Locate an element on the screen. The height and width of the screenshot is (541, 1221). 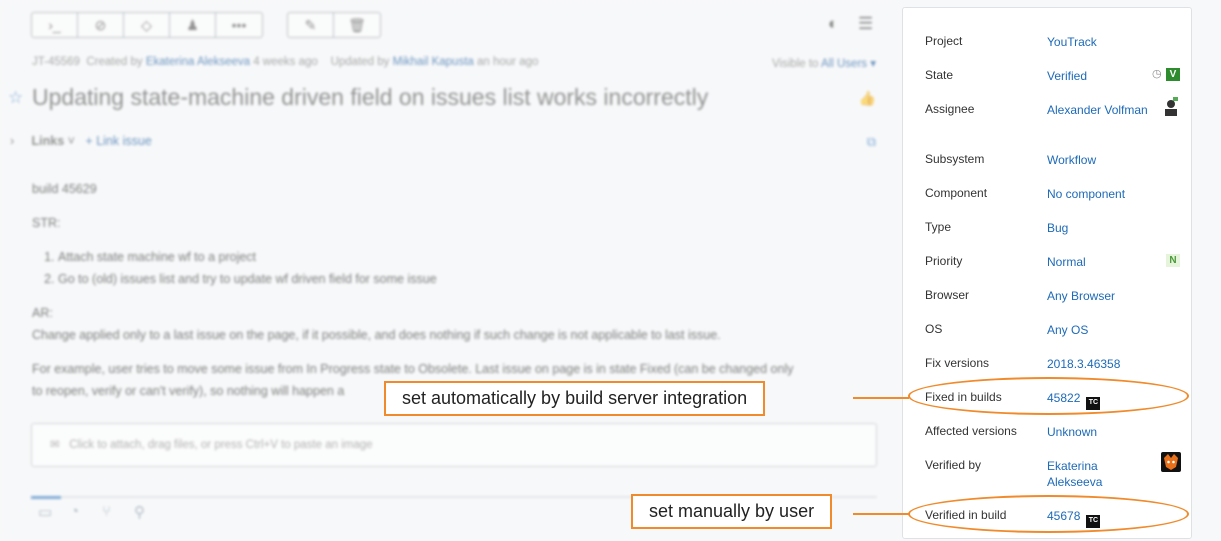
worklog-tab-icon: ⚲ is located at coordinates (139, 512).